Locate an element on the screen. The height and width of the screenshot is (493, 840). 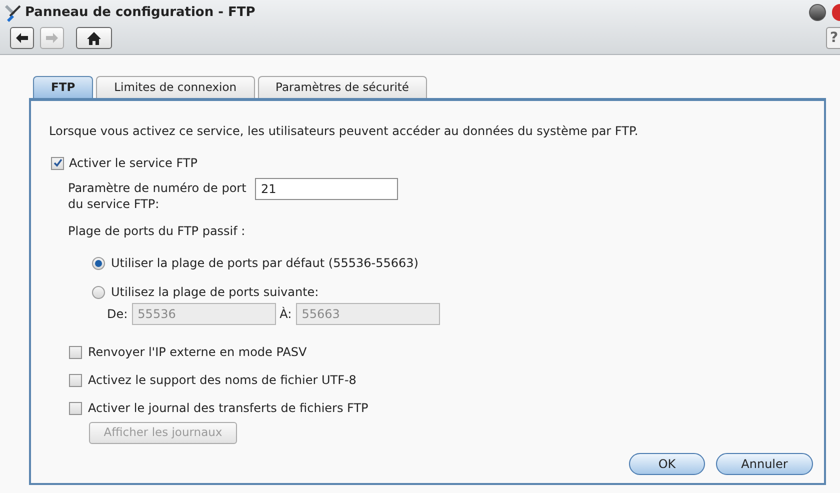
close-button is located at coordinates (836, 12).